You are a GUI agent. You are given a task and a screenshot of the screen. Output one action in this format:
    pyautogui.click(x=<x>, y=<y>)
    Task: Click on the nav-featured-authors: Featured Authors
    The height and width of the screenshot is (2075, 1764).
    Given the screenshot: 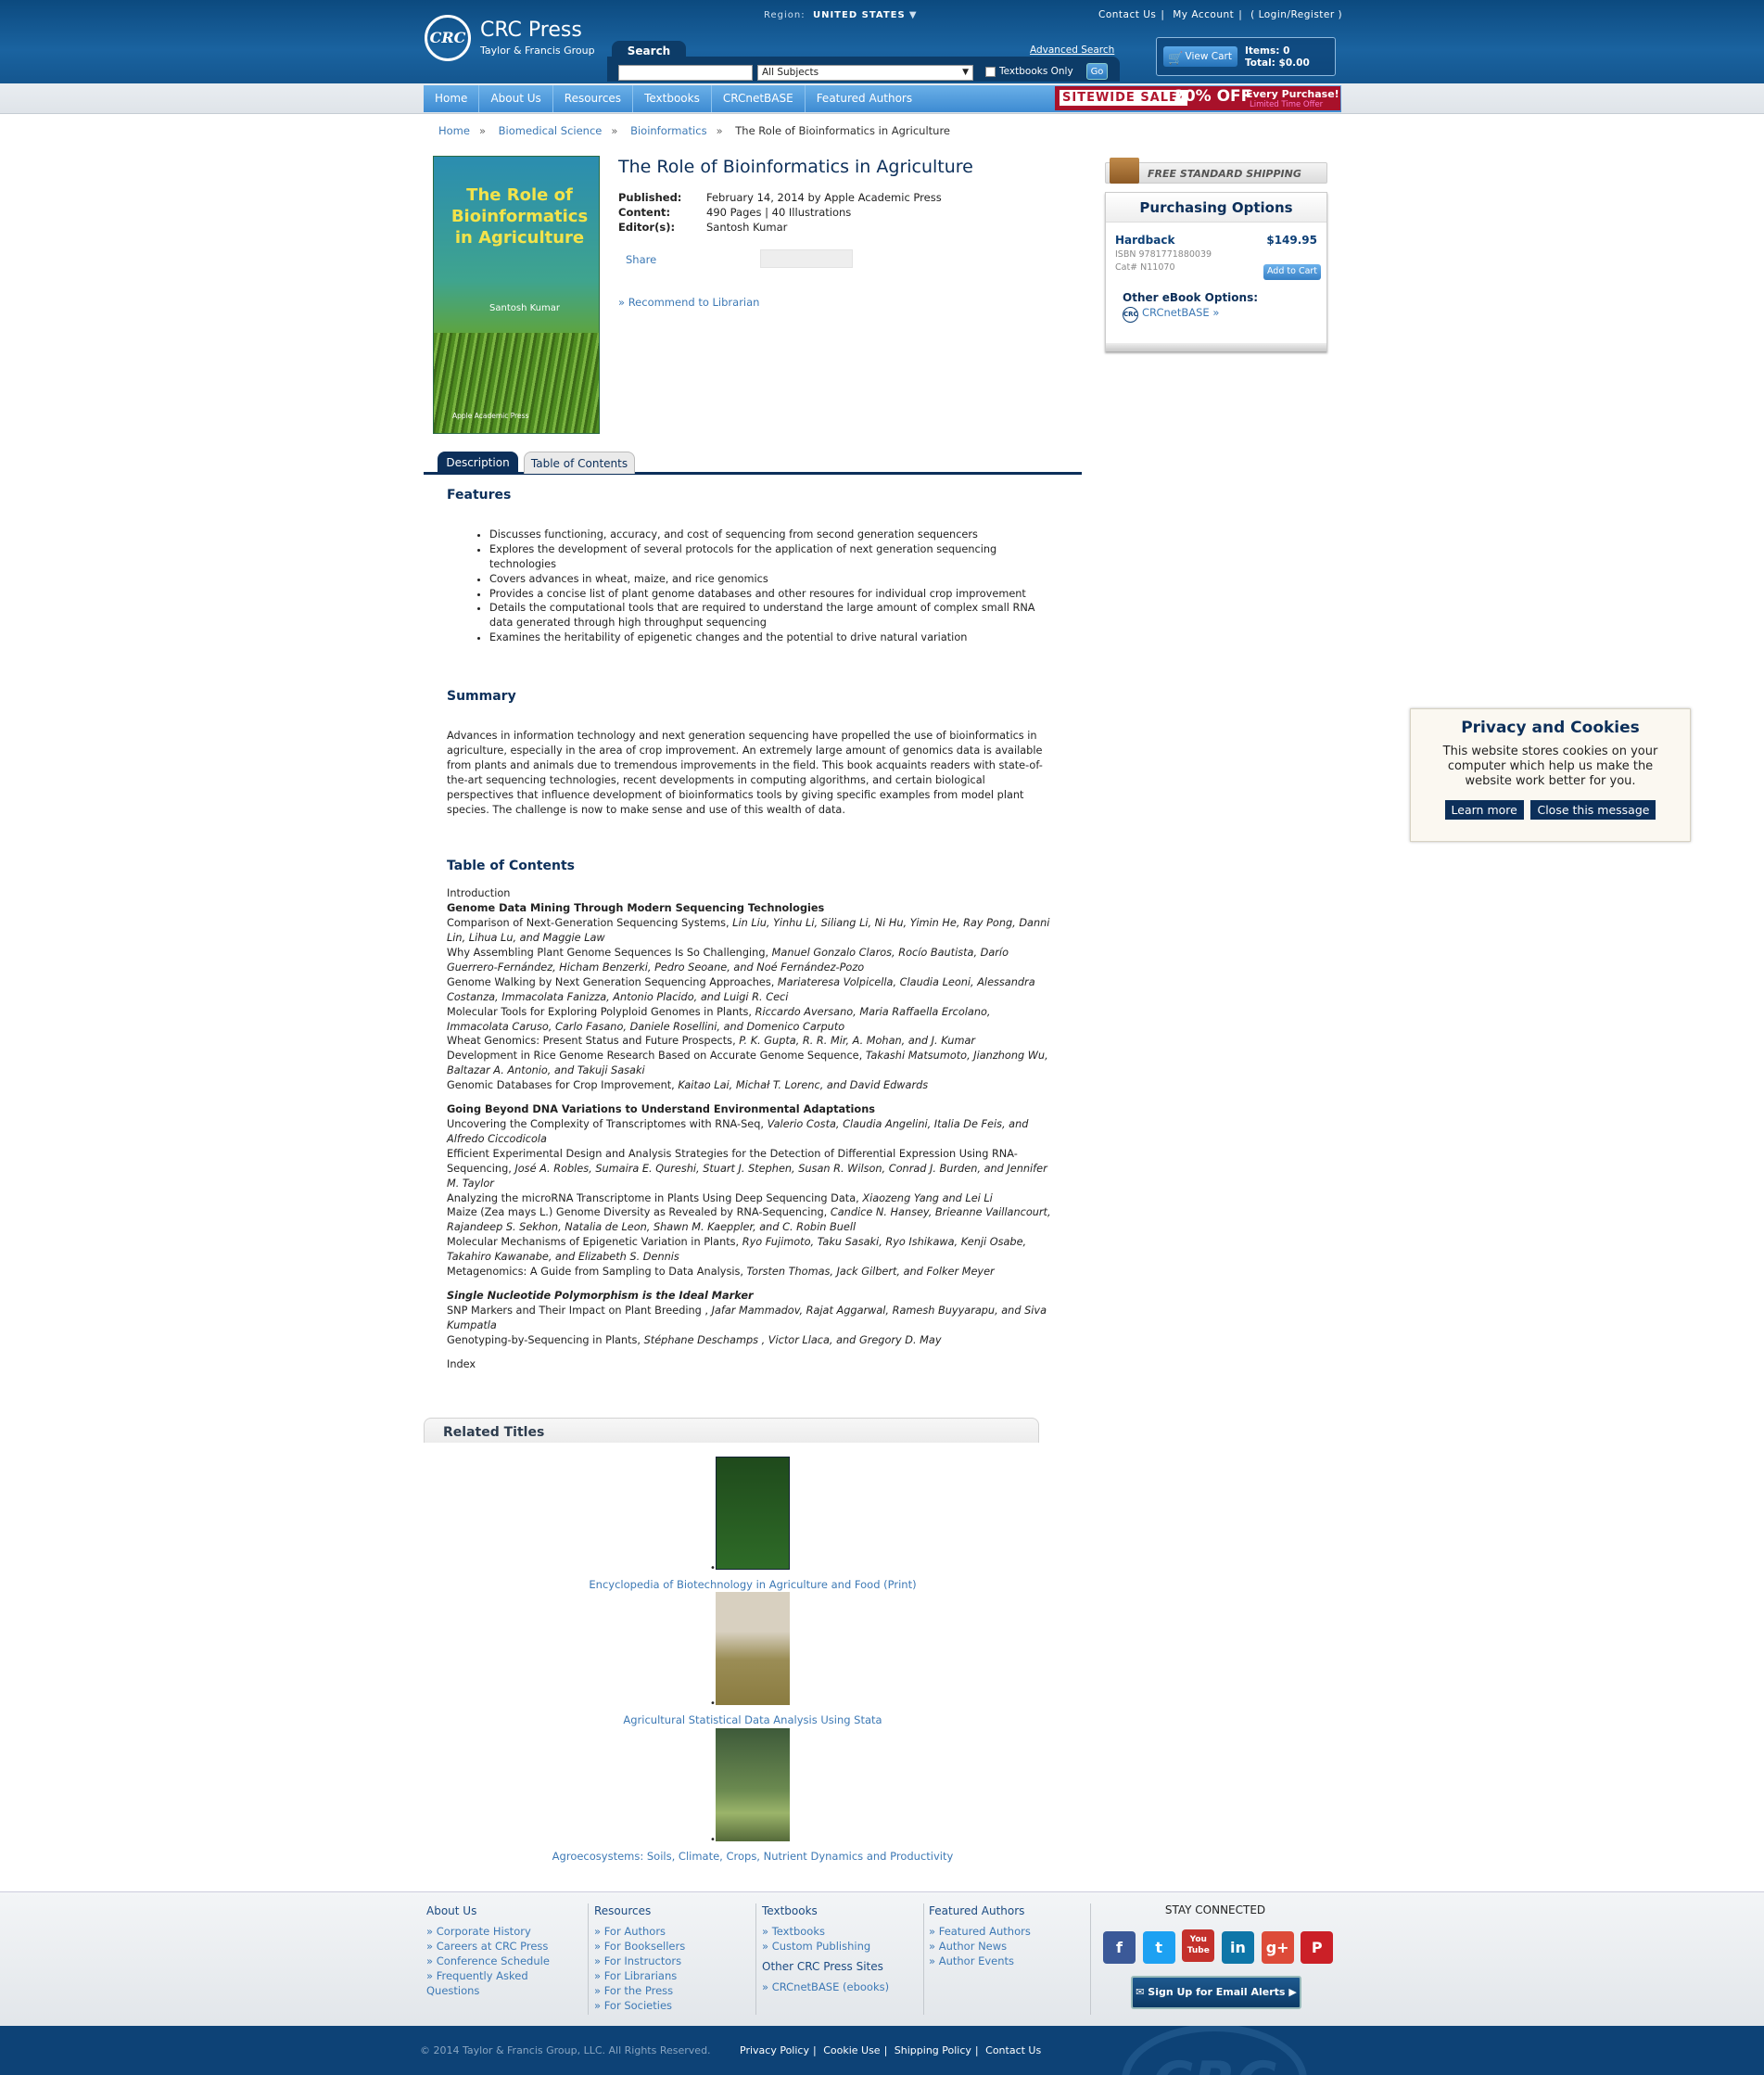 What is the action you would take?
    pyautogui.click(x=864, y=98)
    